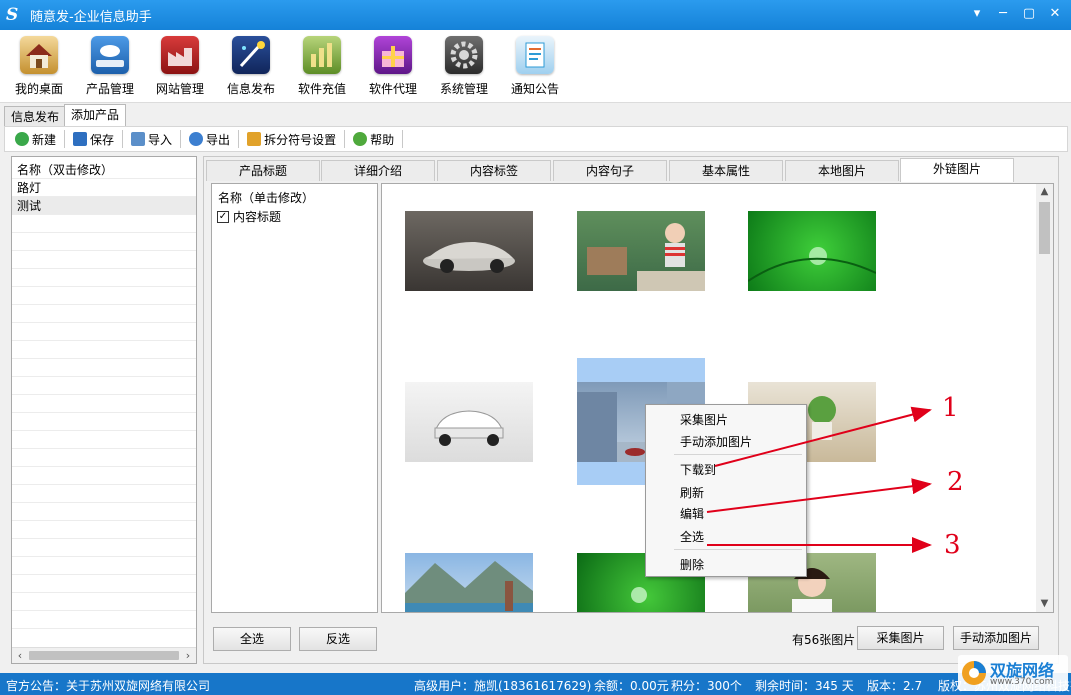 Image resolution: width=1071 pixels, height=695 pixels. Describe the element at coordinates (950, 408) in the screenshot. I see `annotation-number: 1` at that location.